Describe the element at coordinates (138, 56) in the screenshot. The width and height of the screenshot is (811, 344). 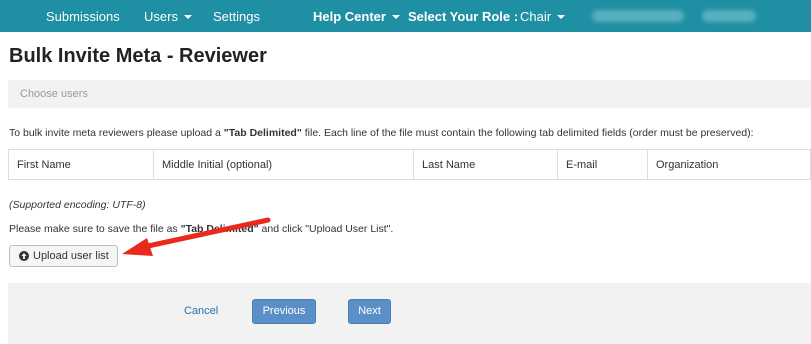
I see `page-title: Bulk Invite Meta - Reviewer` at that location.